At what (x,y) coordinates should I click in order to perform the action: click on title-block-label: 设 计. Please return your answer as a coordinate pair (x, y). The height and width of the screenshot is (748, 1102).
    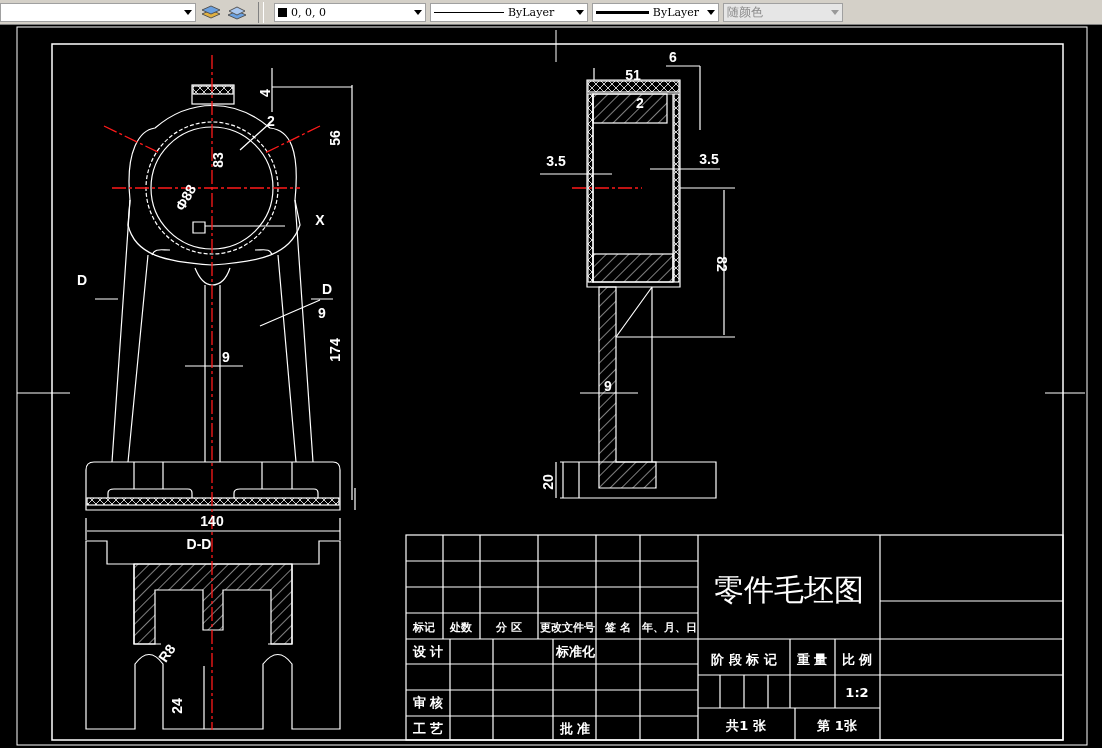
    Looking at the image, I should click on (428, 651).